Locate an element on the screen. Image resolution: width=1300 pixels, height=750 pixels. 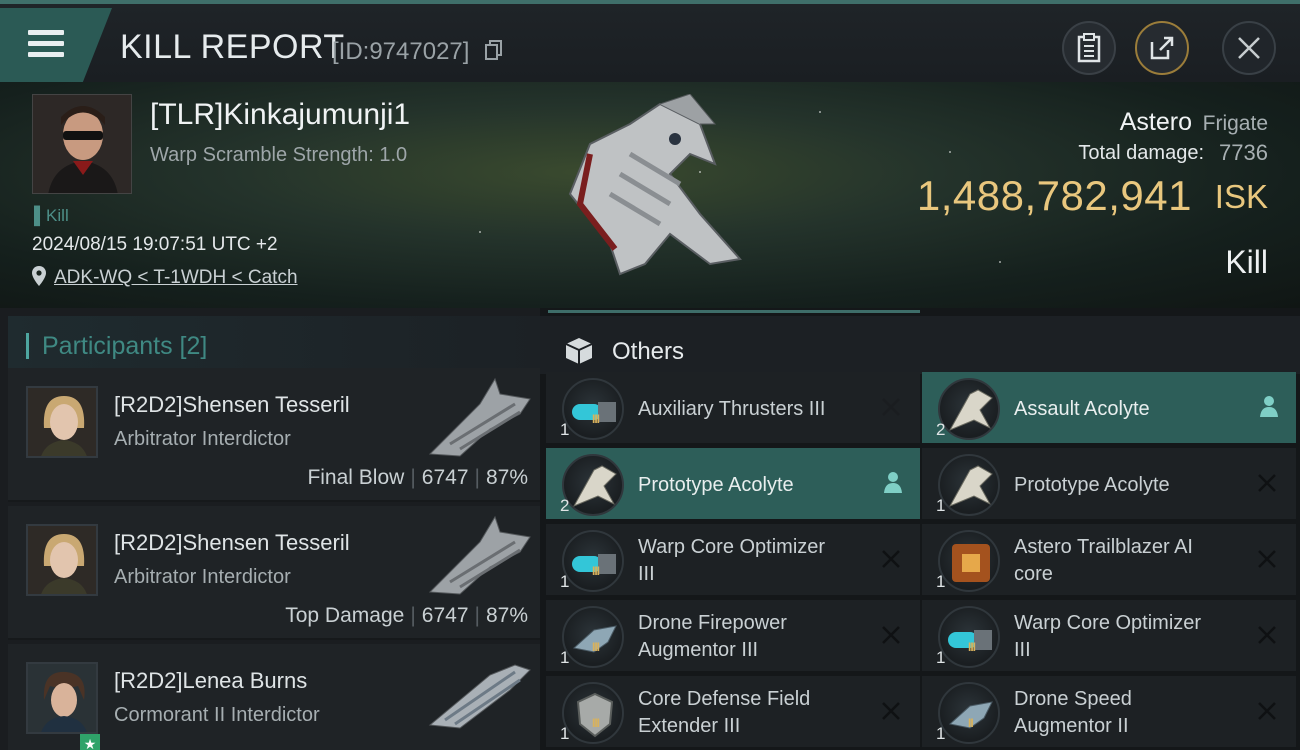
ship-name: Astero is located at coordinates (1156, 122).